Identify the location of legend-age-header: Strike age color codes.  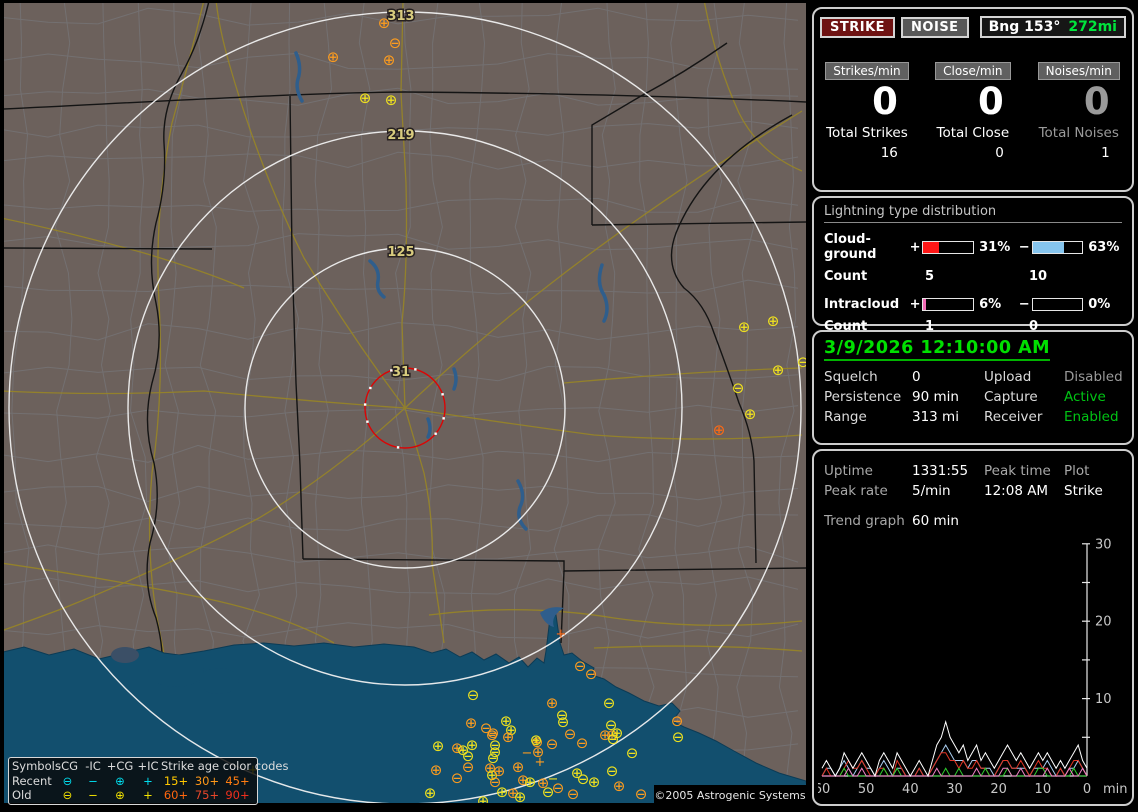
(225, 766).